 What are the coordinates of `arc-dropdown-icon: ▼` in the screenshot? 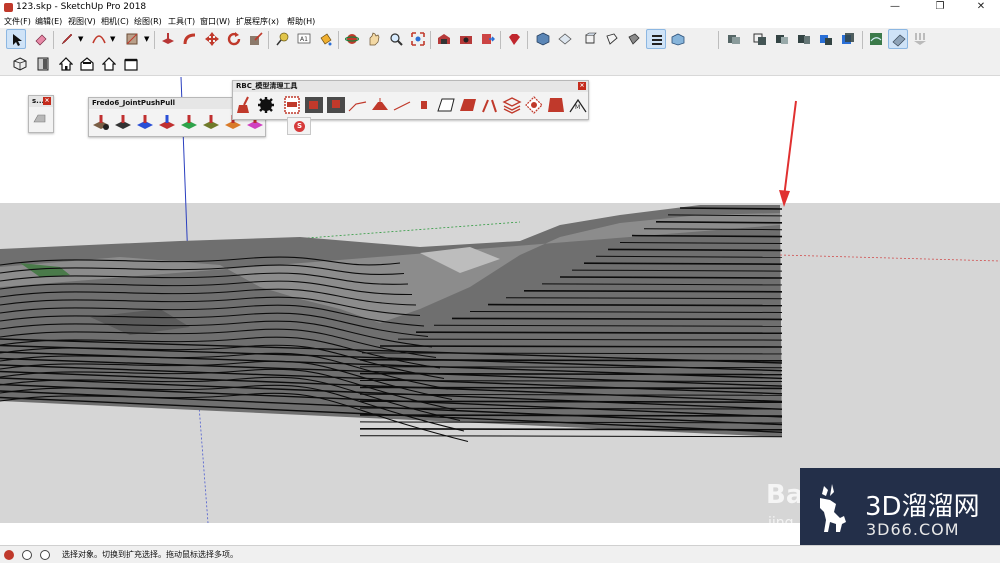 It's located at (112, 39).